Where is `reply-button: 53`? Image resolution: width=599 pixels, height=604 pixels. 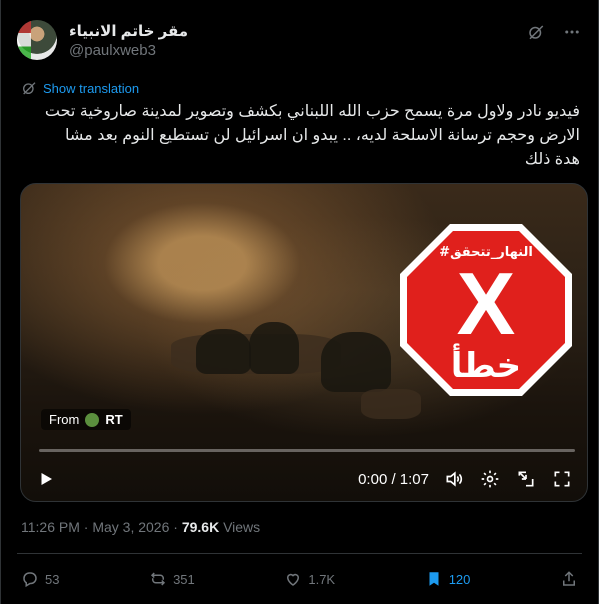 reply-button: 53 is located at coordinates (40, 579).